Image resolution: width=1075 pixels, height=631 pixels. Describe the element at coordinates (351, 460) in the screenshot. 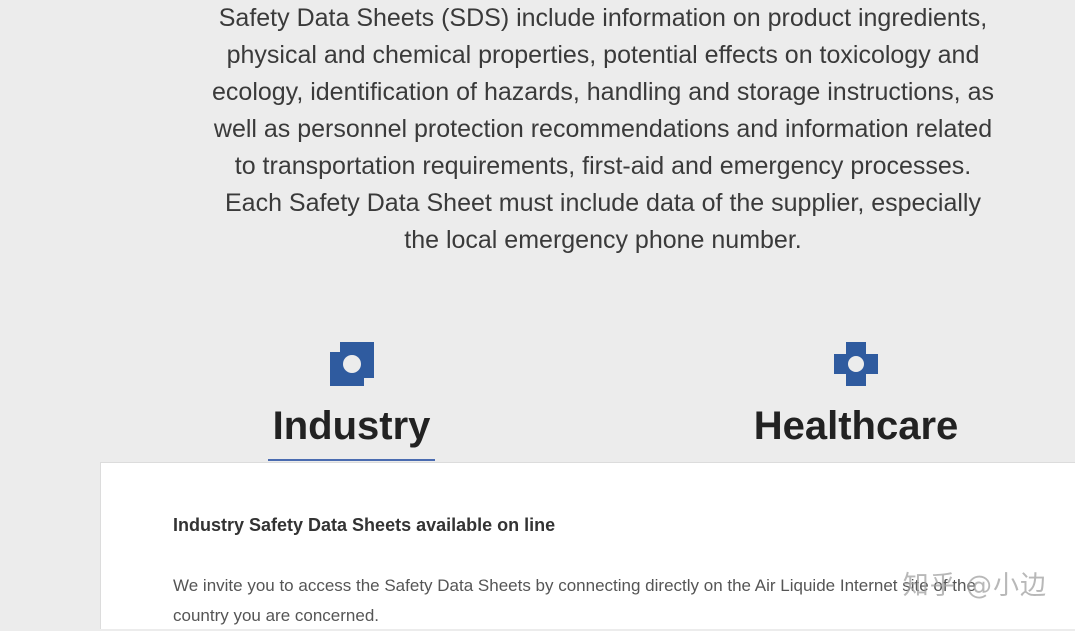

I see `active-tab-underline` at that location.